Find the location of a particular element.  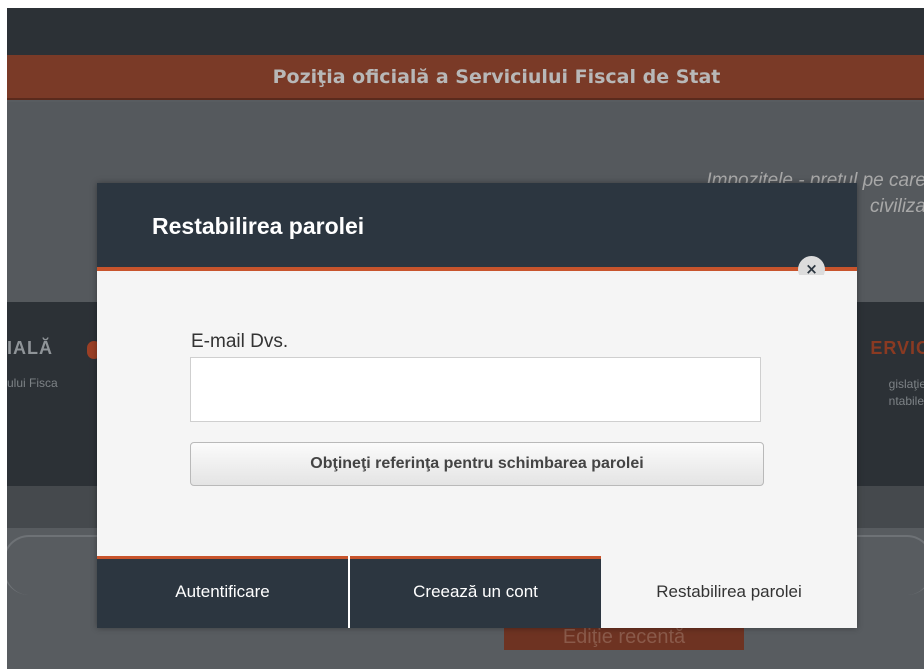

nav-right-sub-line-2: ntabile is located at coordinates (906, 401).